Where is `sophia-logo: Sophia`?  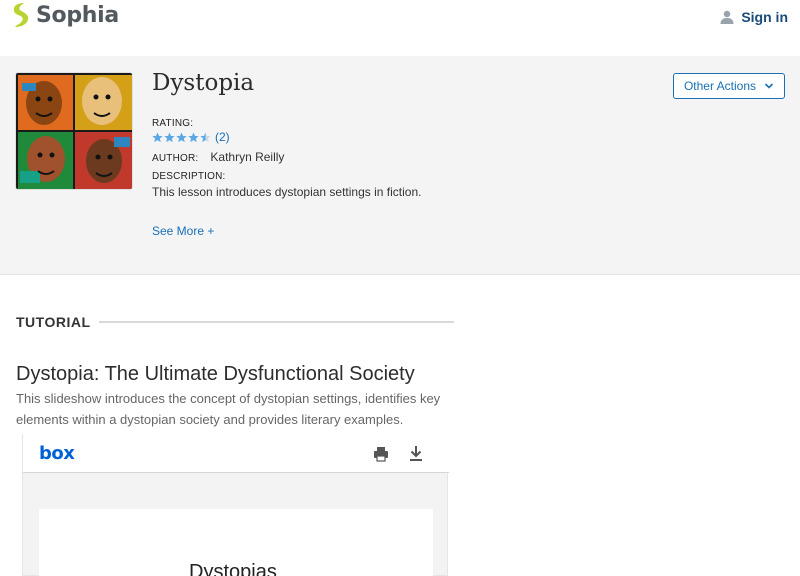 sophia-logo: Sophia is located at coordinates (64, 15).